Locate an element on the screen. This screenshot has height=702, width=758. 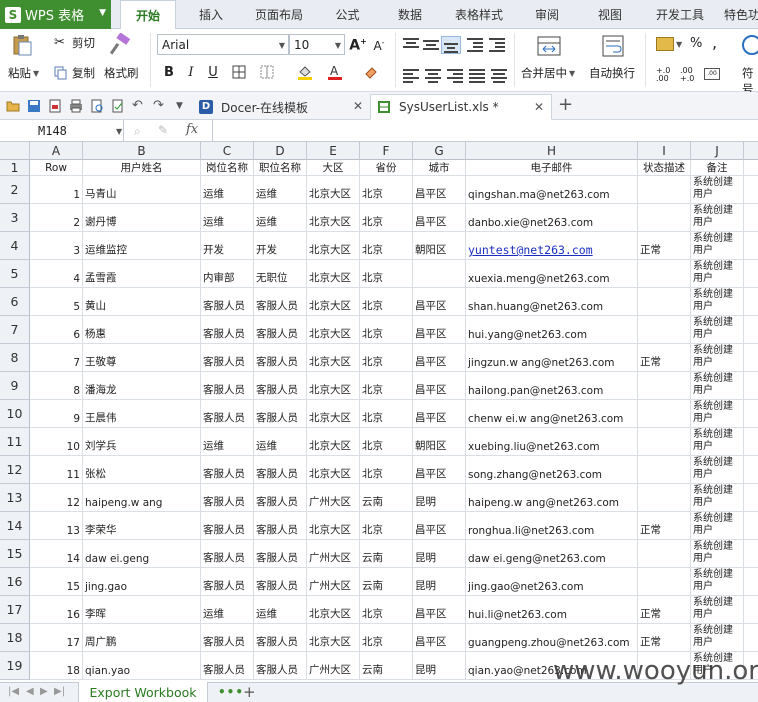
decrease-font-size-button: A- is located at coordinates (379, 45).